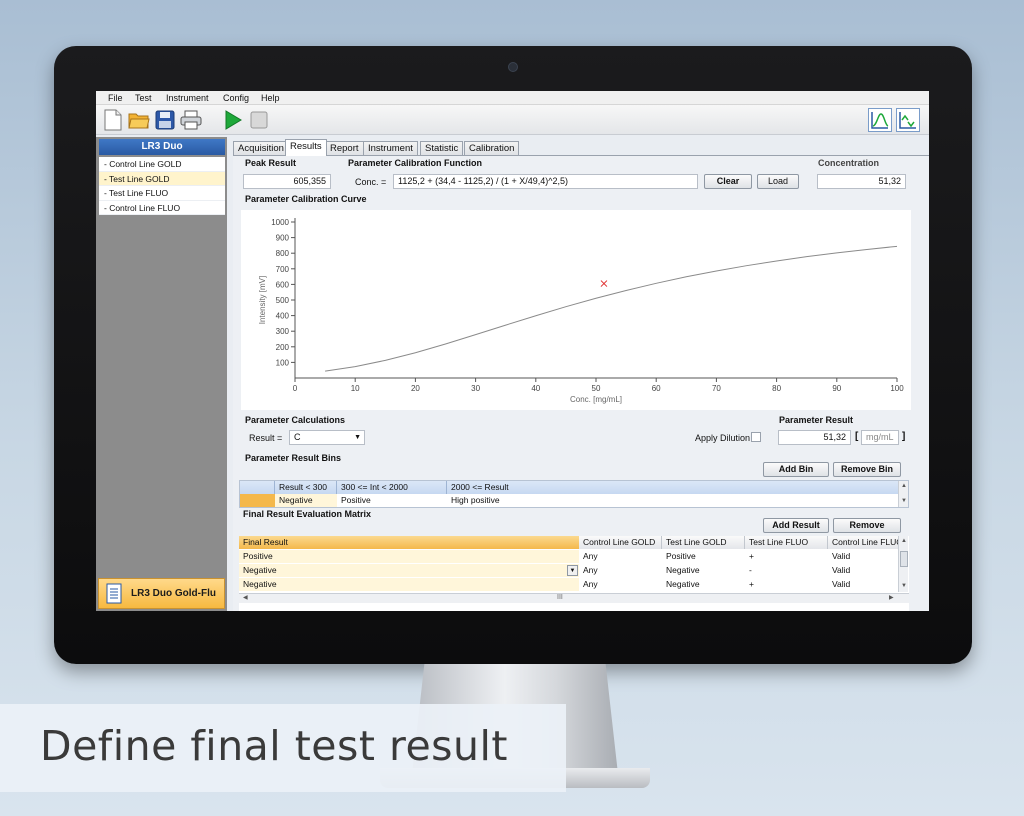  I want to click on tab-calibration: Calibration, so click(492, 148).